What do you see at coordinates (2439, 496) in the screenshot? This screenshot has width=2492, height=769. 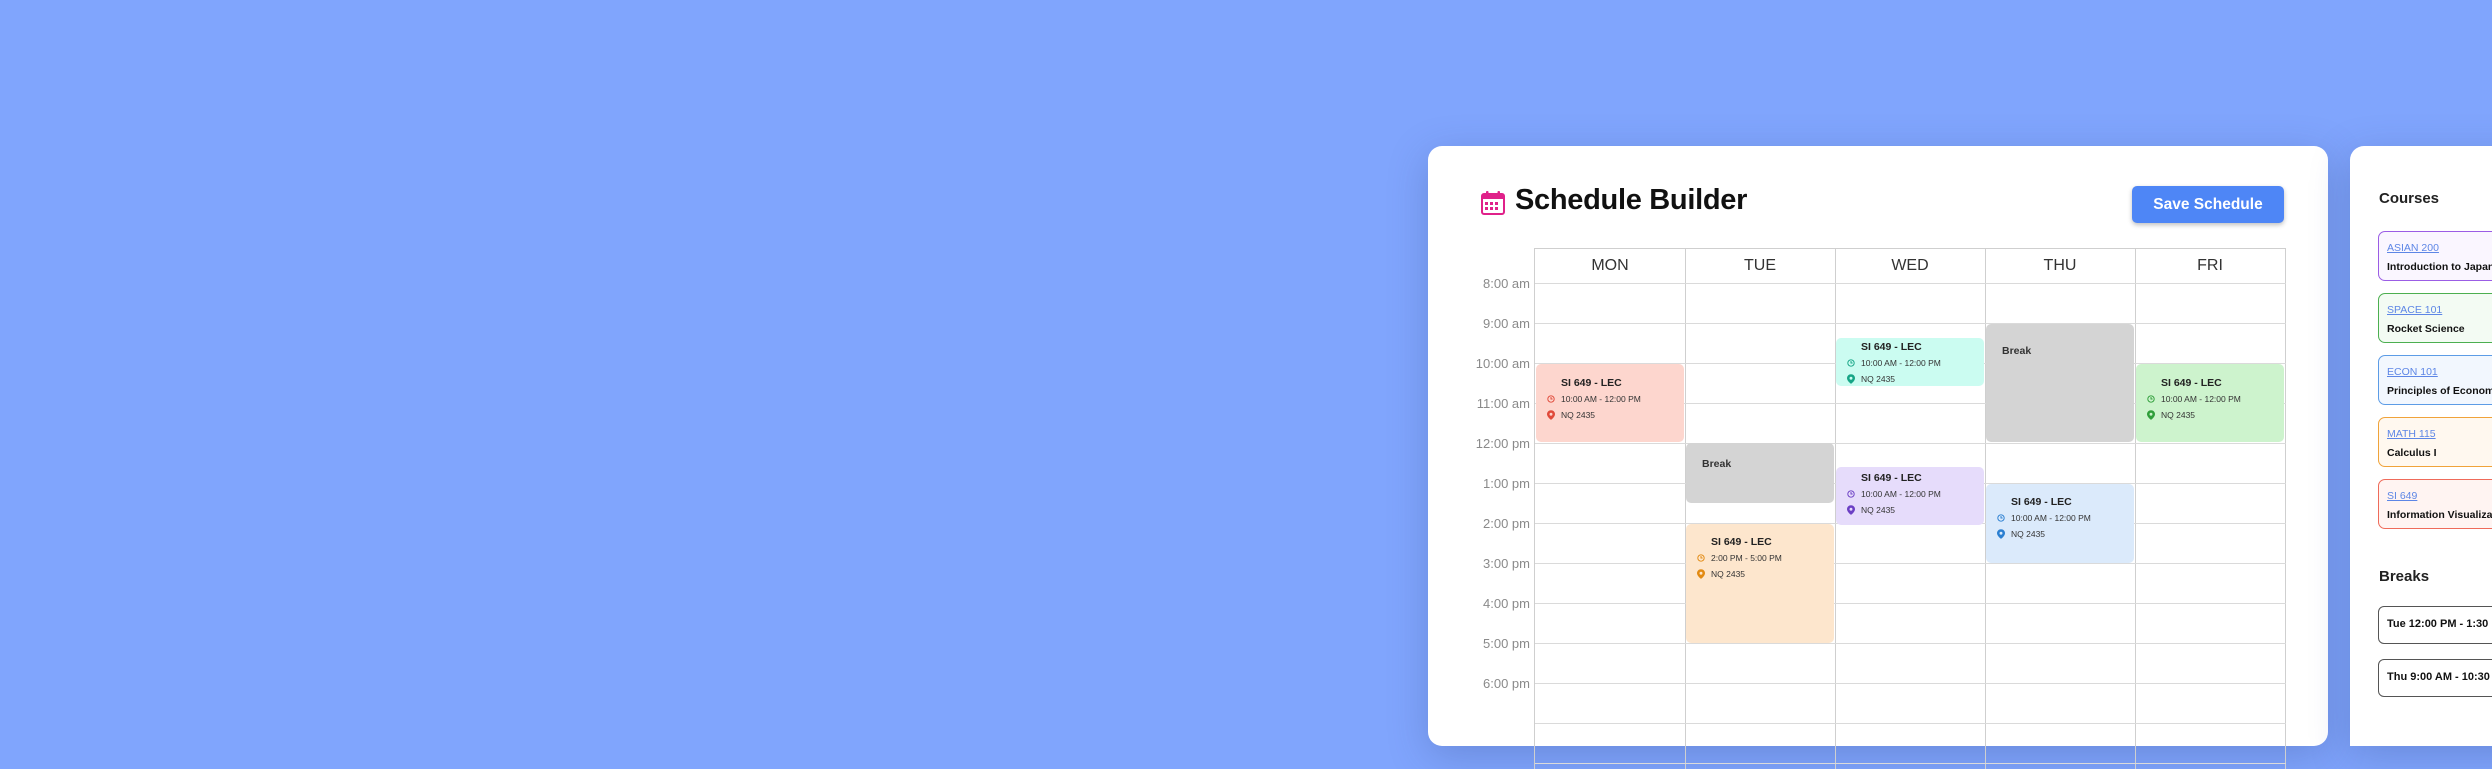 I see `course-code-link: SI 649` at bounding box center [2439, 496].